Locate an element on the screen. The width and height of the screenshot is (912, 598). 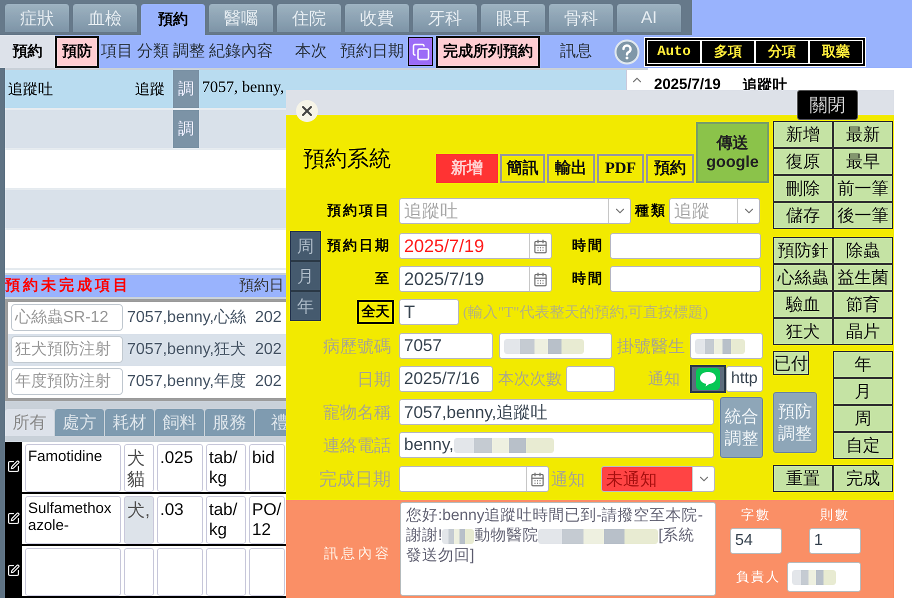
field-label: 連絡電話 is located at coordinates (357, 445).